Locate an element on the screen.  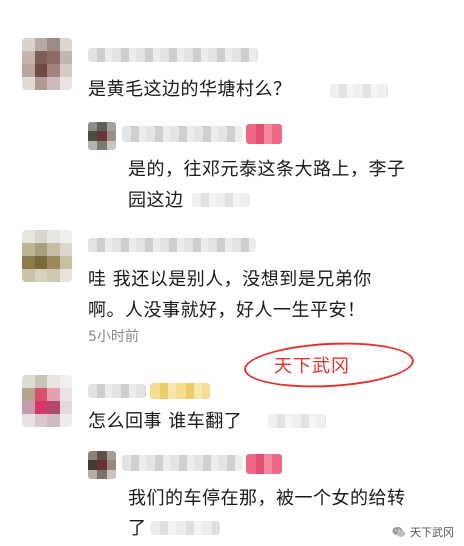
level-badge is located at coordinates (180, 391).